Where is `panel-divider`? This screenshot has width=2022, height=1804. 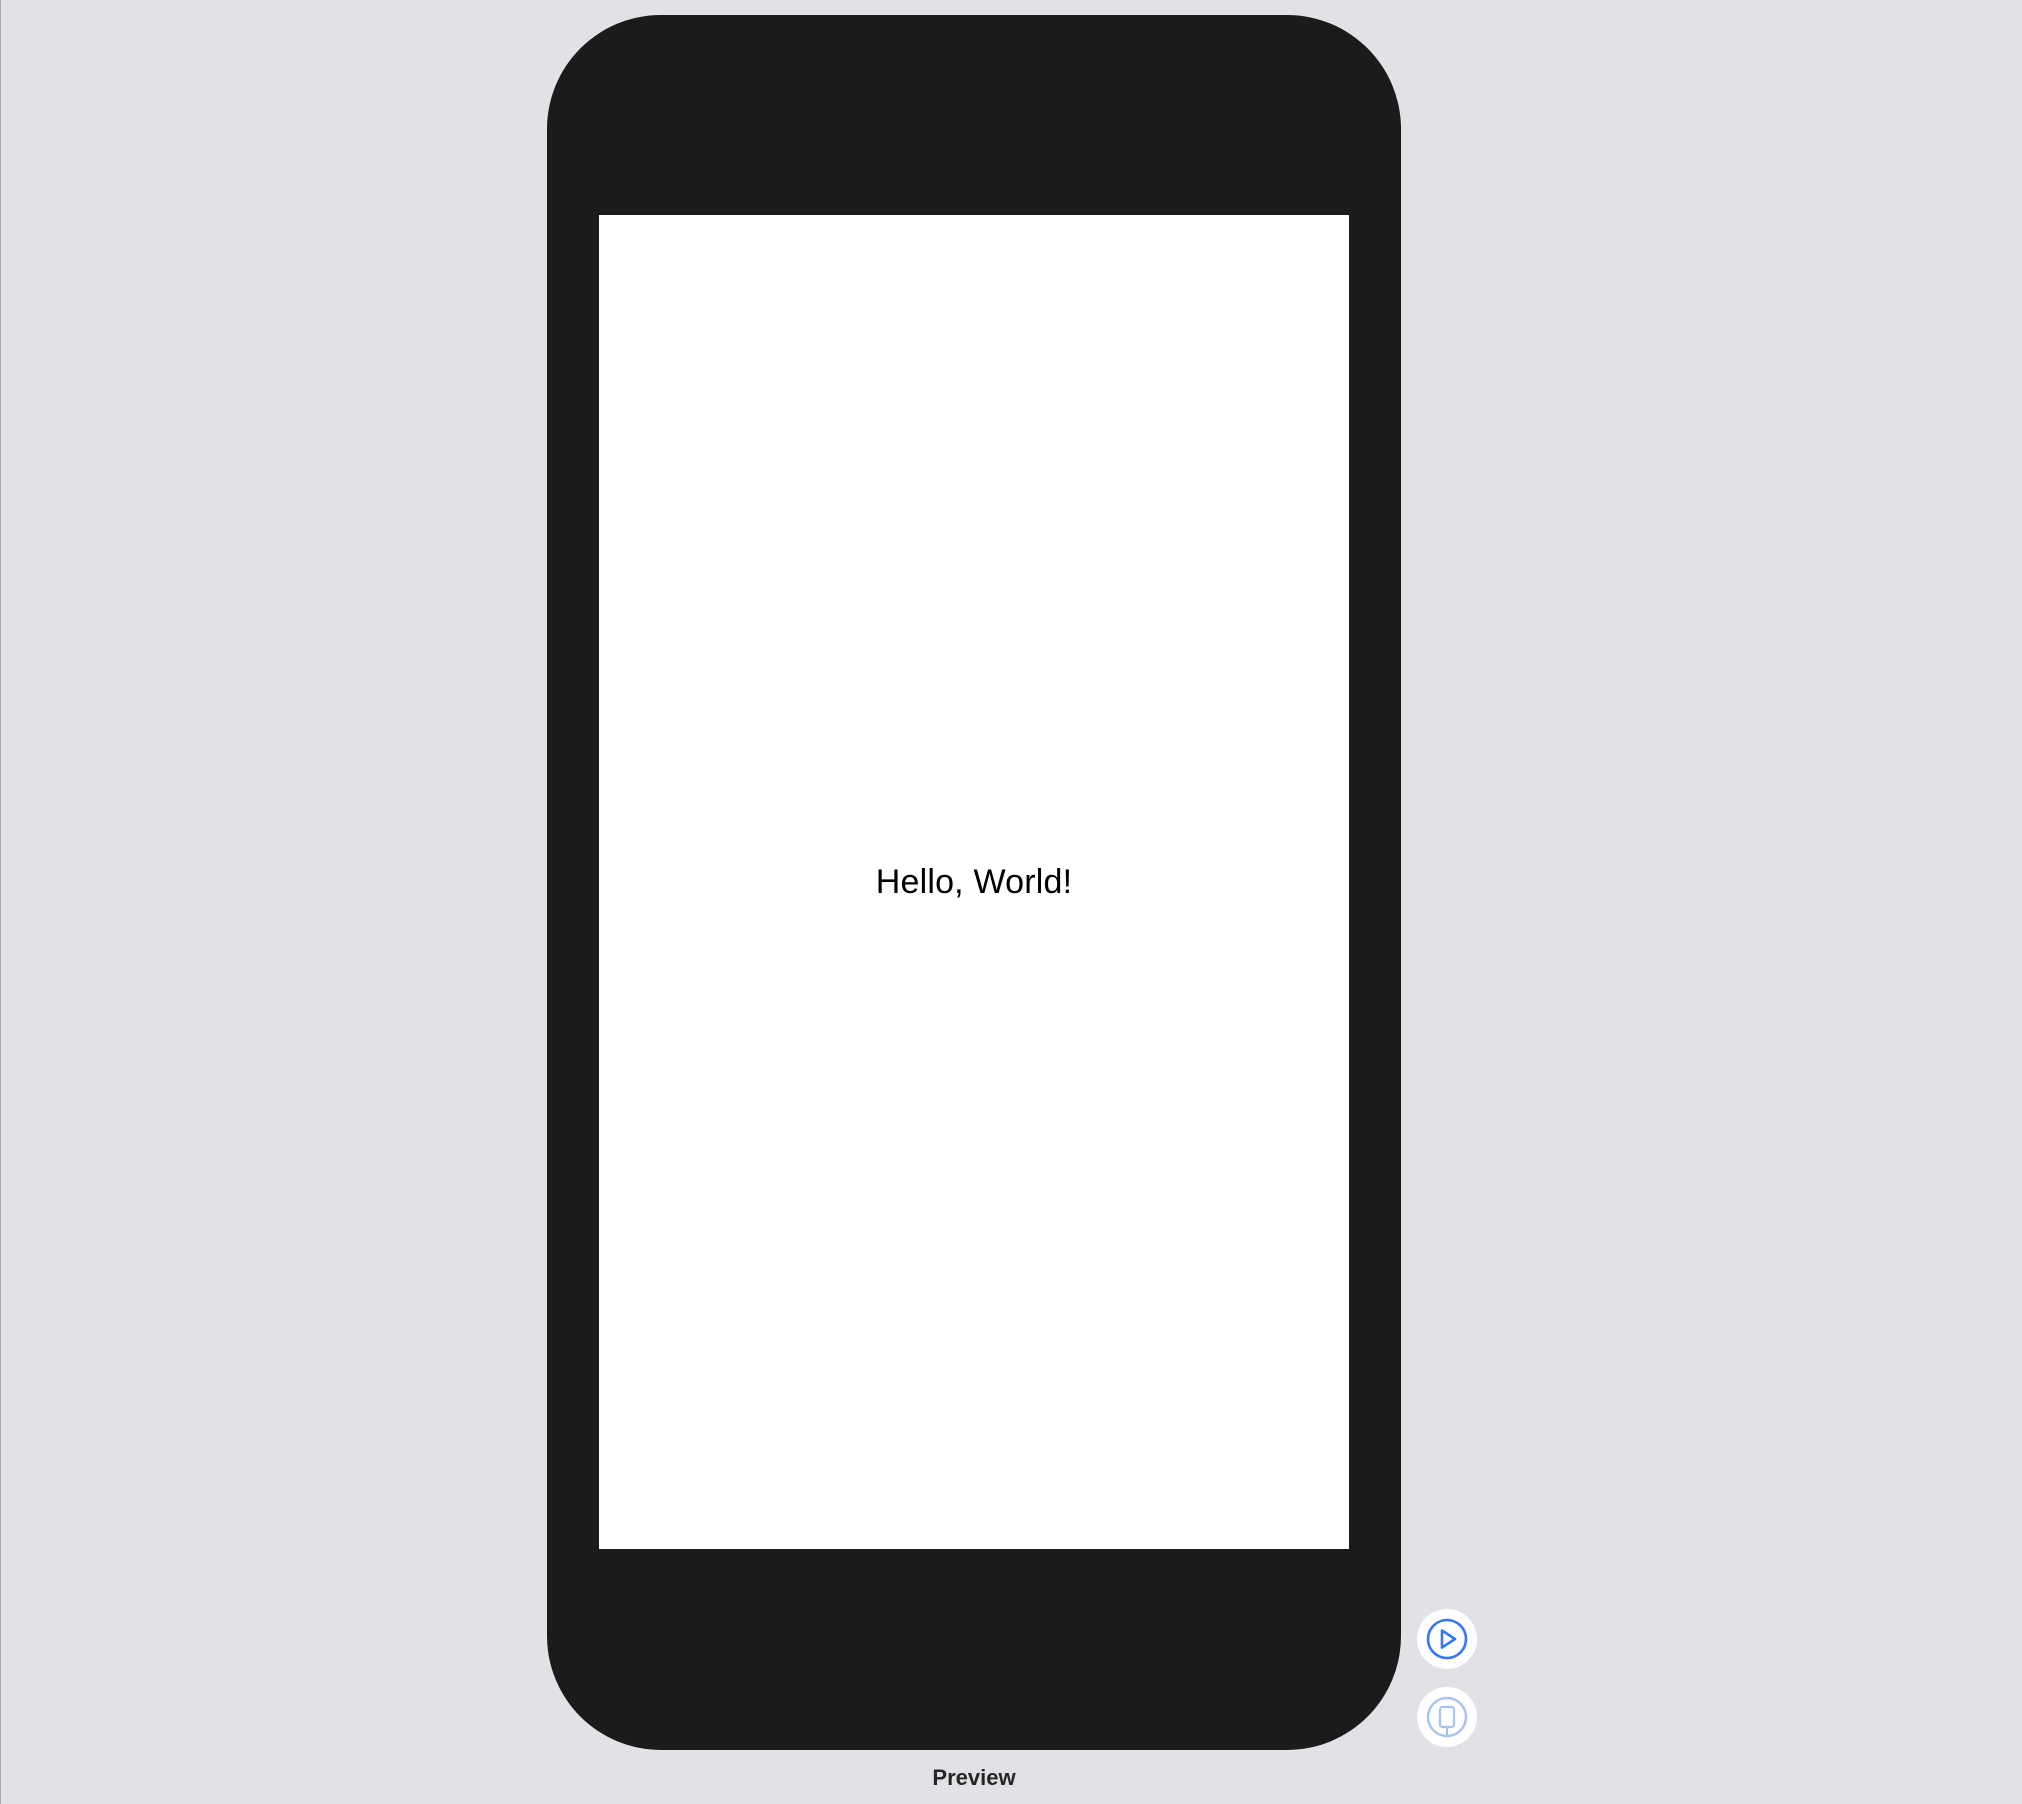 panel-divider is located at coordinates (0, 902).